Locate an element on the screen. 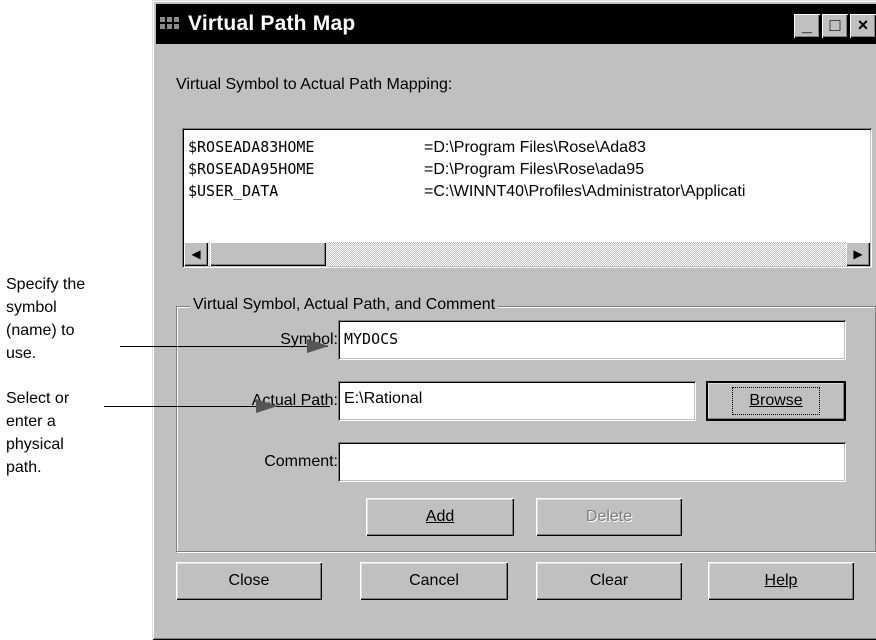  path-callout-line is located at coordinates (217, 406).